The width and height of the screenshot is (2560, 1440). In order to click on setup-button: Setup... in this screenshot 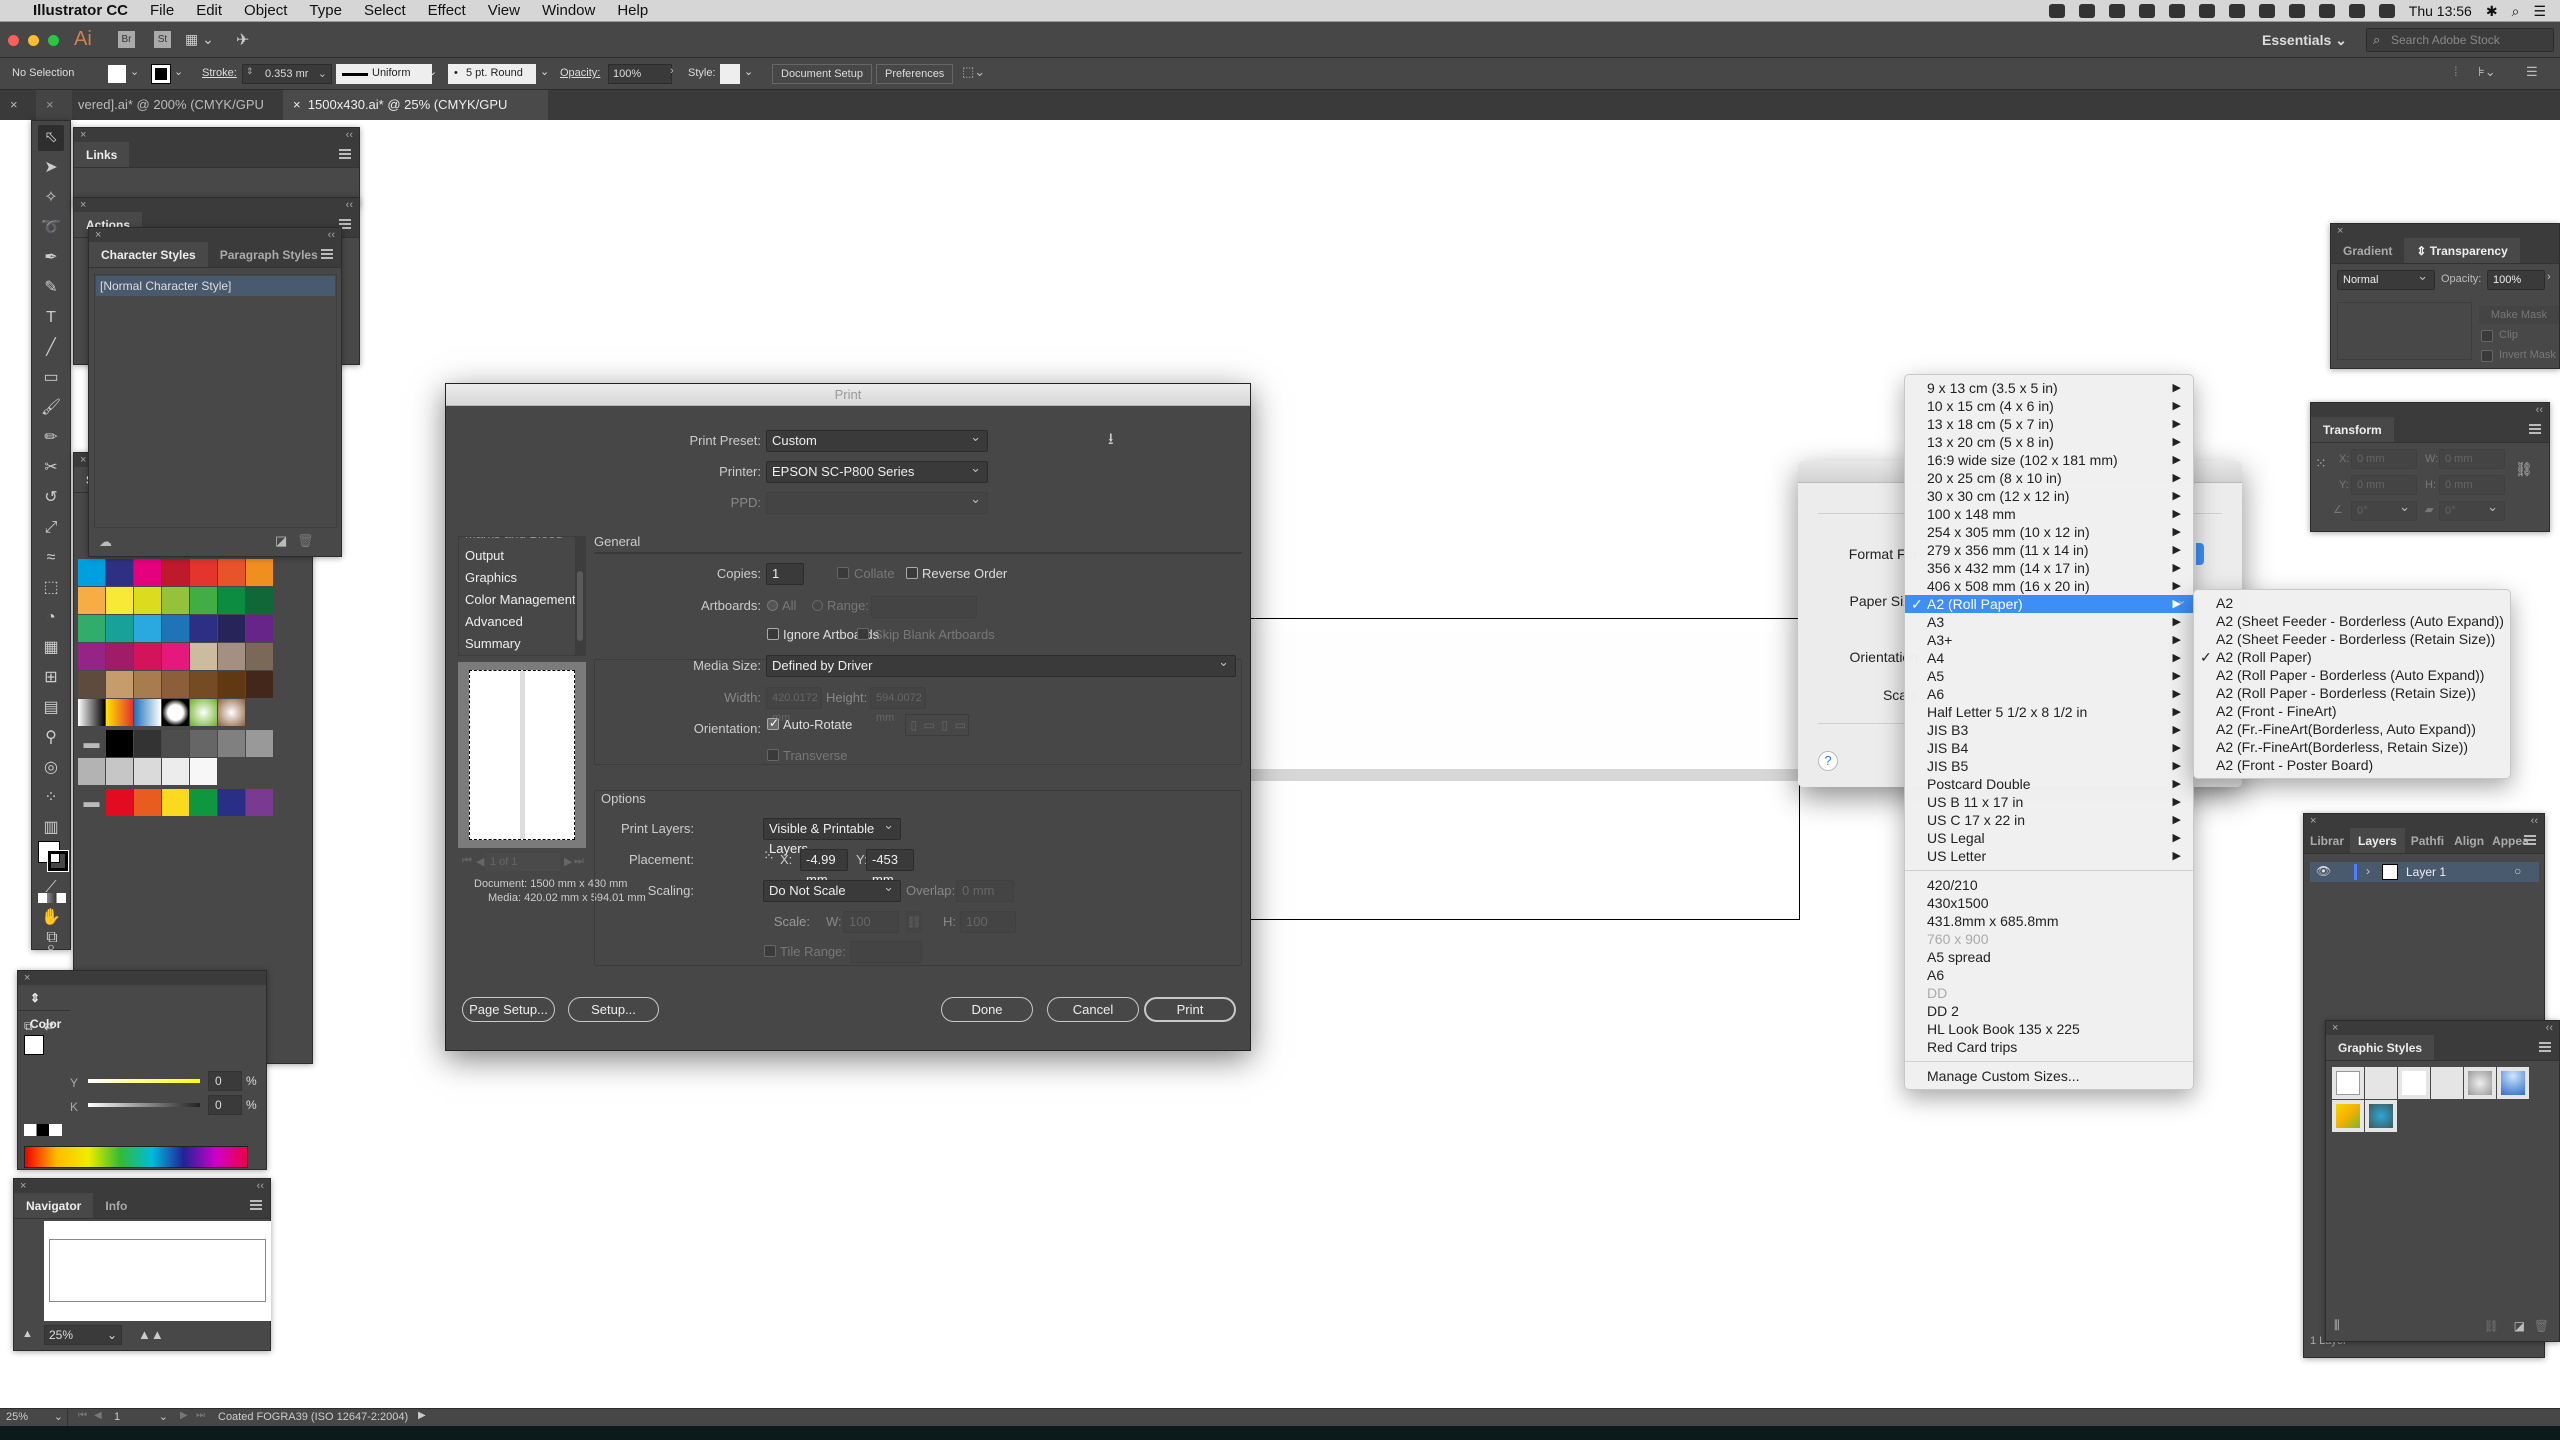, I will do `click(613, 1009)`.